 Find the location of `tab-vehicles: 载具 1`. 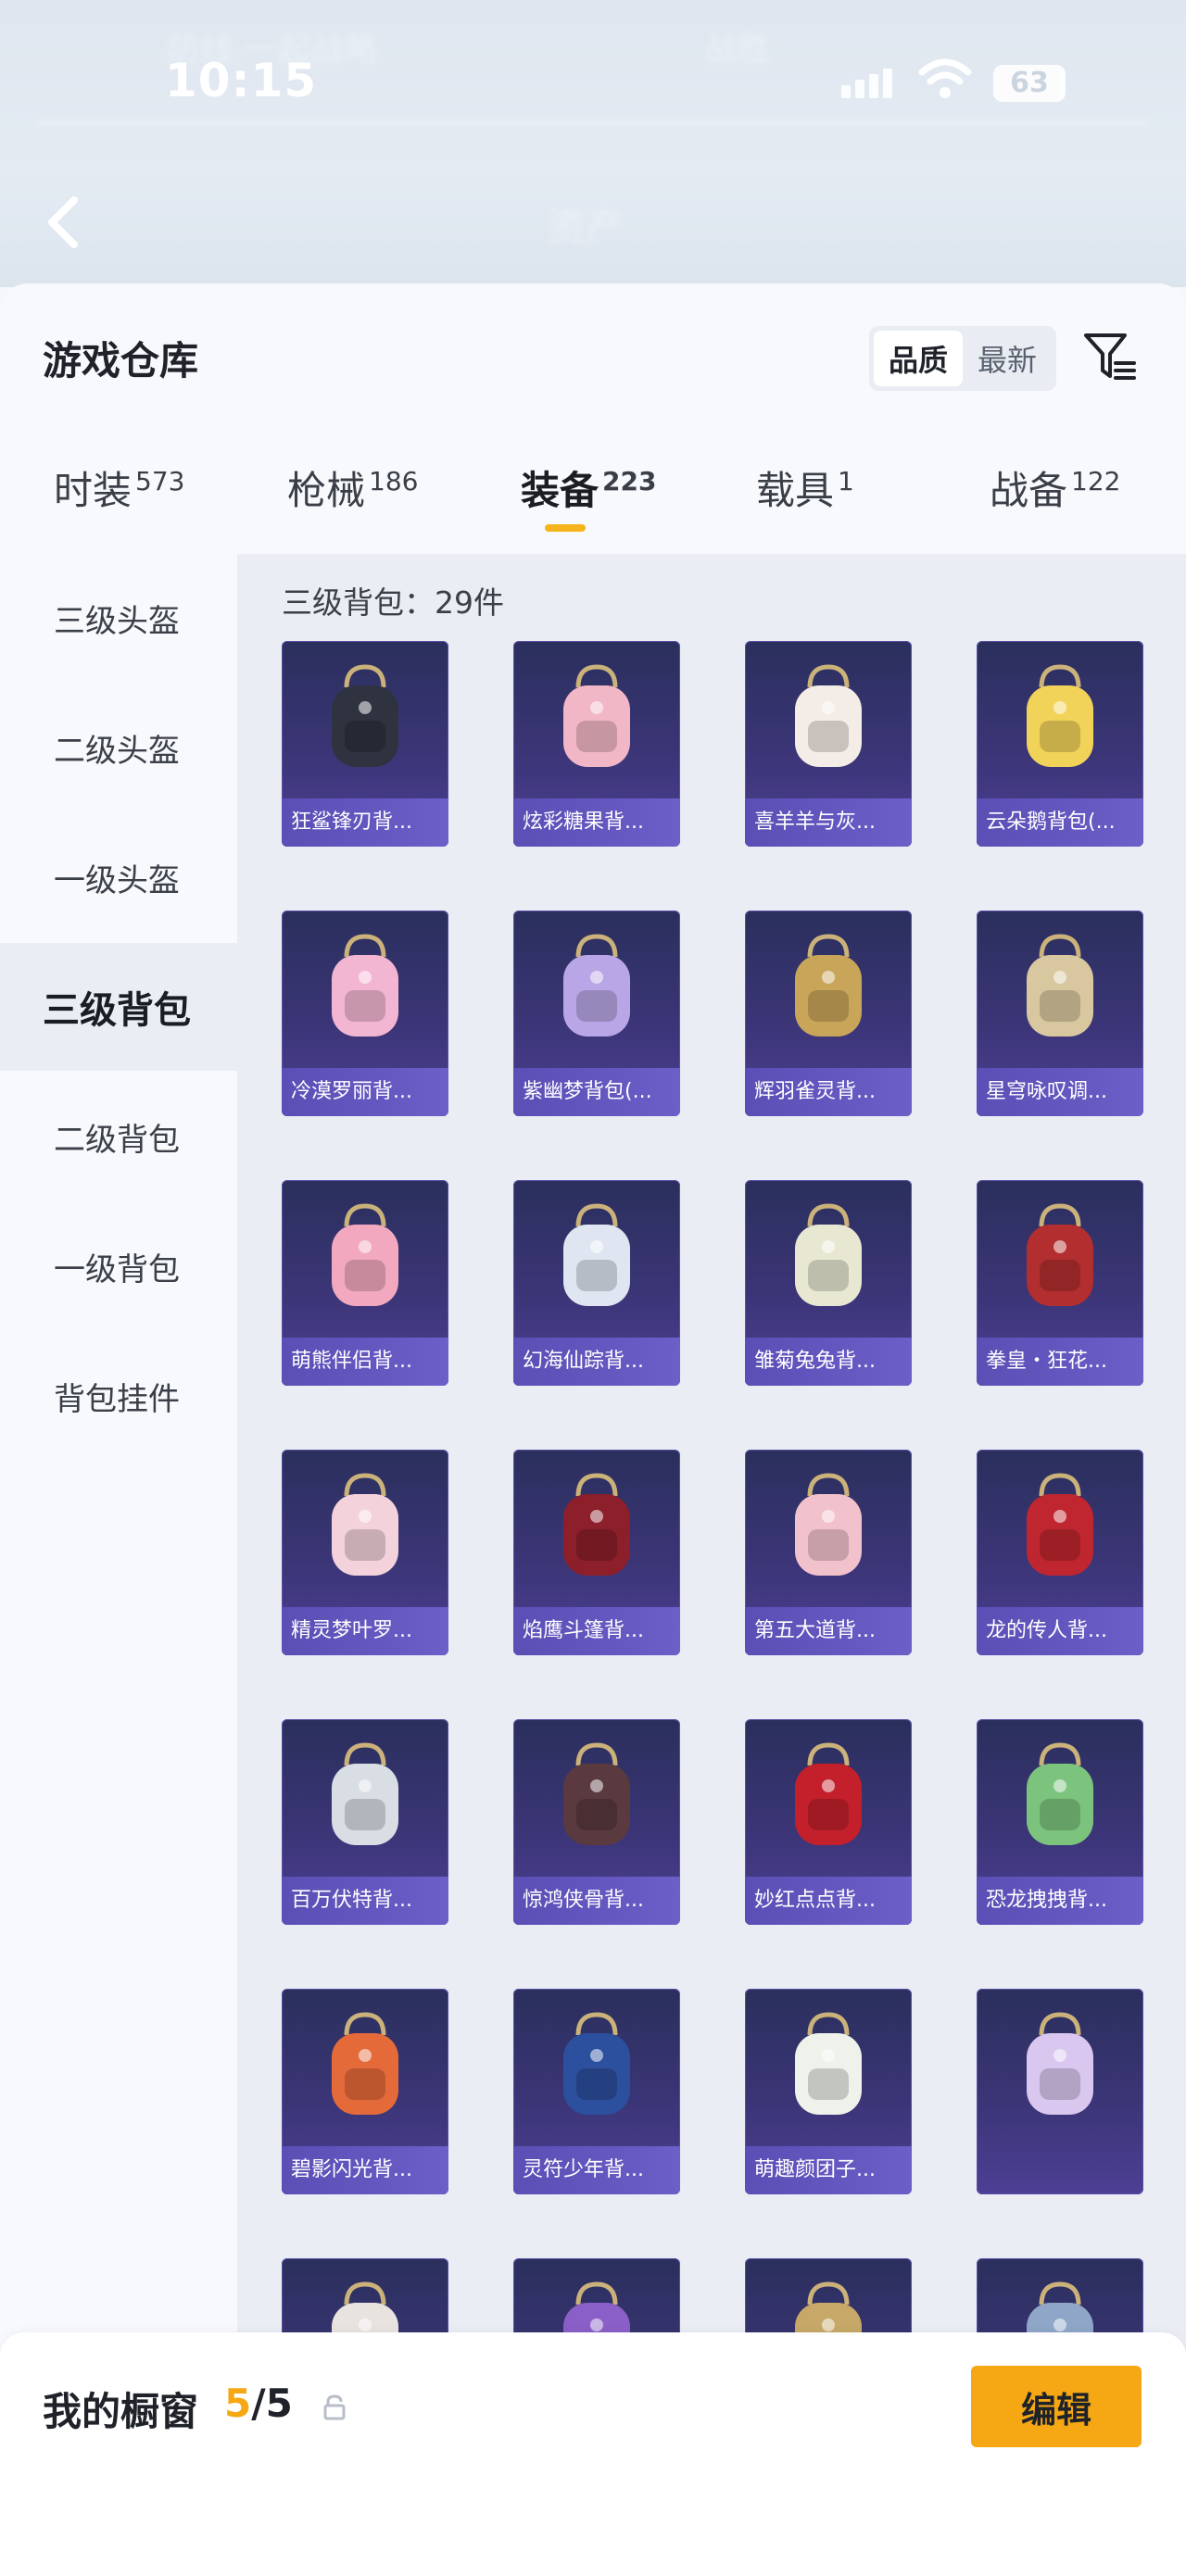

tab-vehicles: 载具 1 is located at coordinates (805, 510).